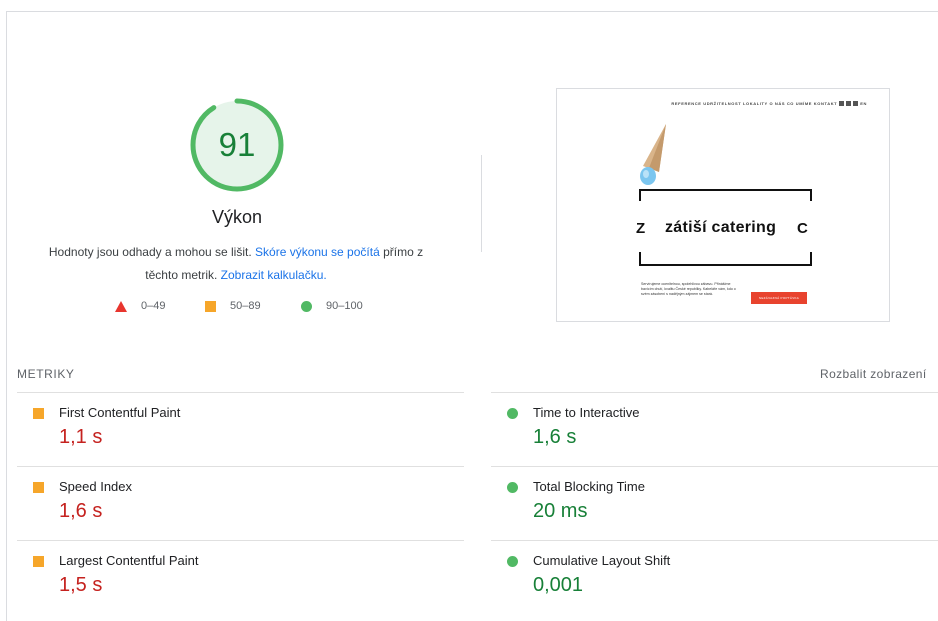 This screenshot has height=621, width=938. What do you see at coordinates (152, 252) in the screenshot?
I see `description-text: Hodnoty jsou odhady a mohou se lišit.` at bounding box center [152, 252].